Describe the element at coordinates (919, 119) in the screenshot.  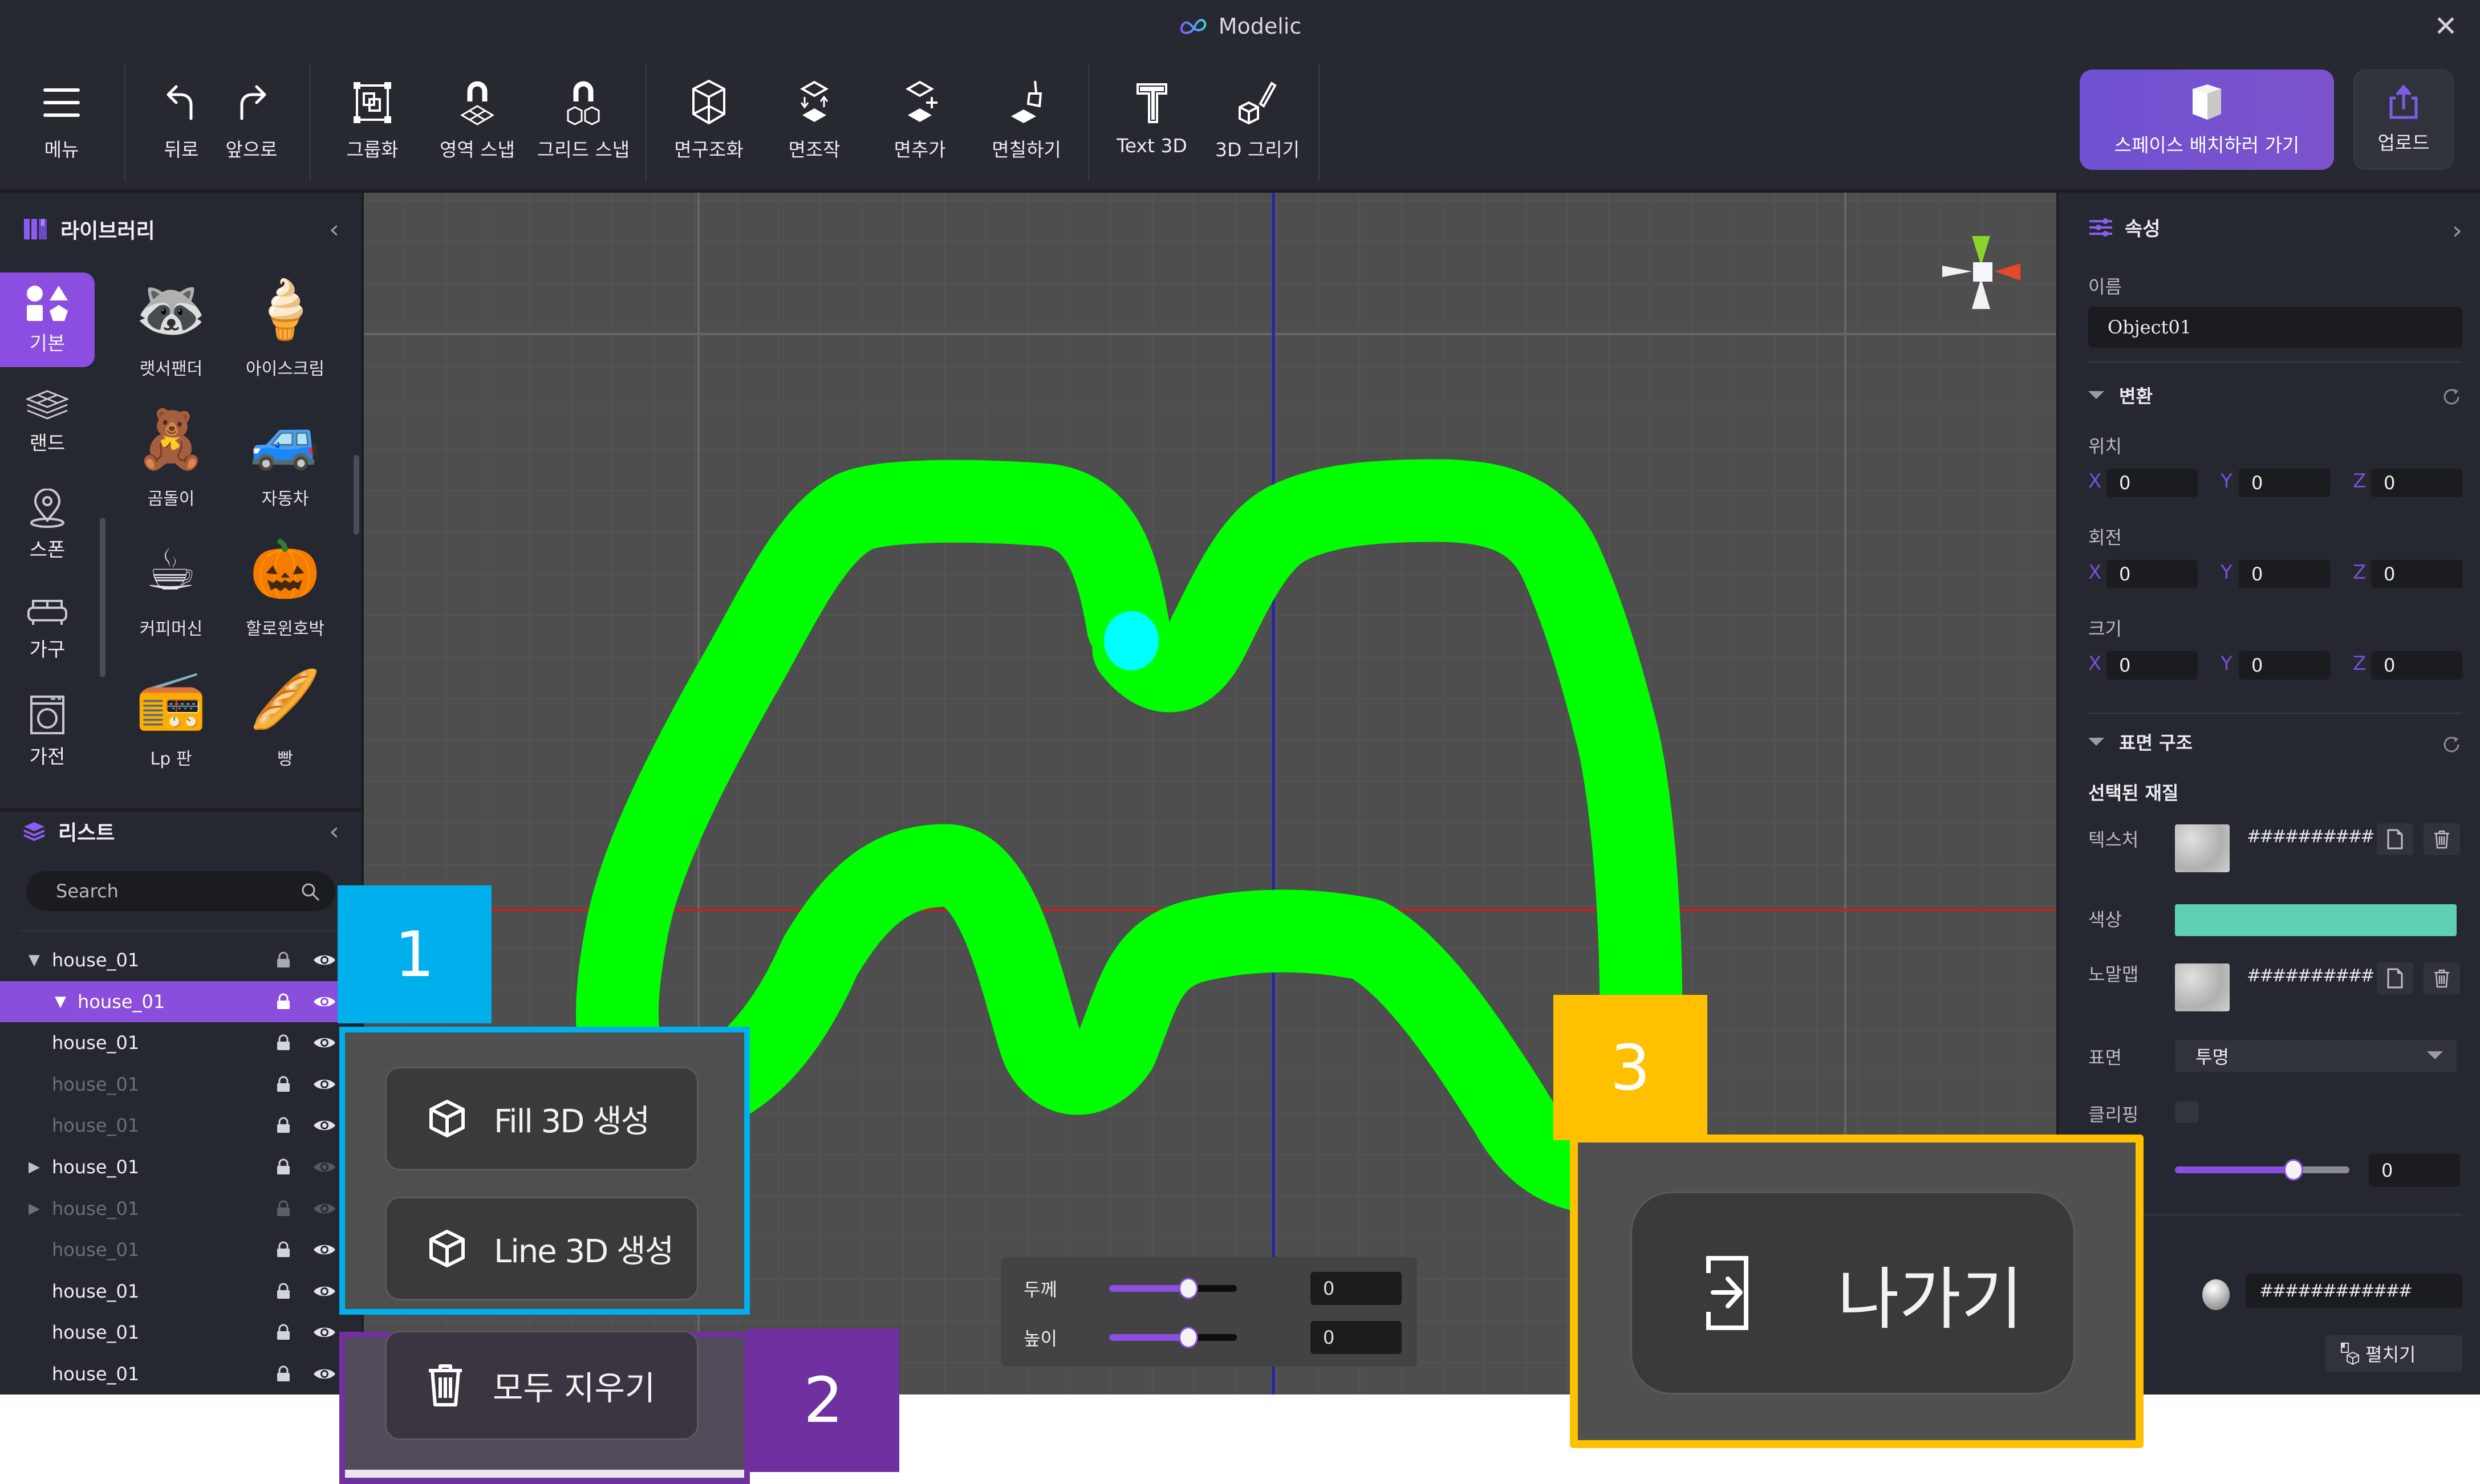
I see `face-add-button: 면추가` at that location.